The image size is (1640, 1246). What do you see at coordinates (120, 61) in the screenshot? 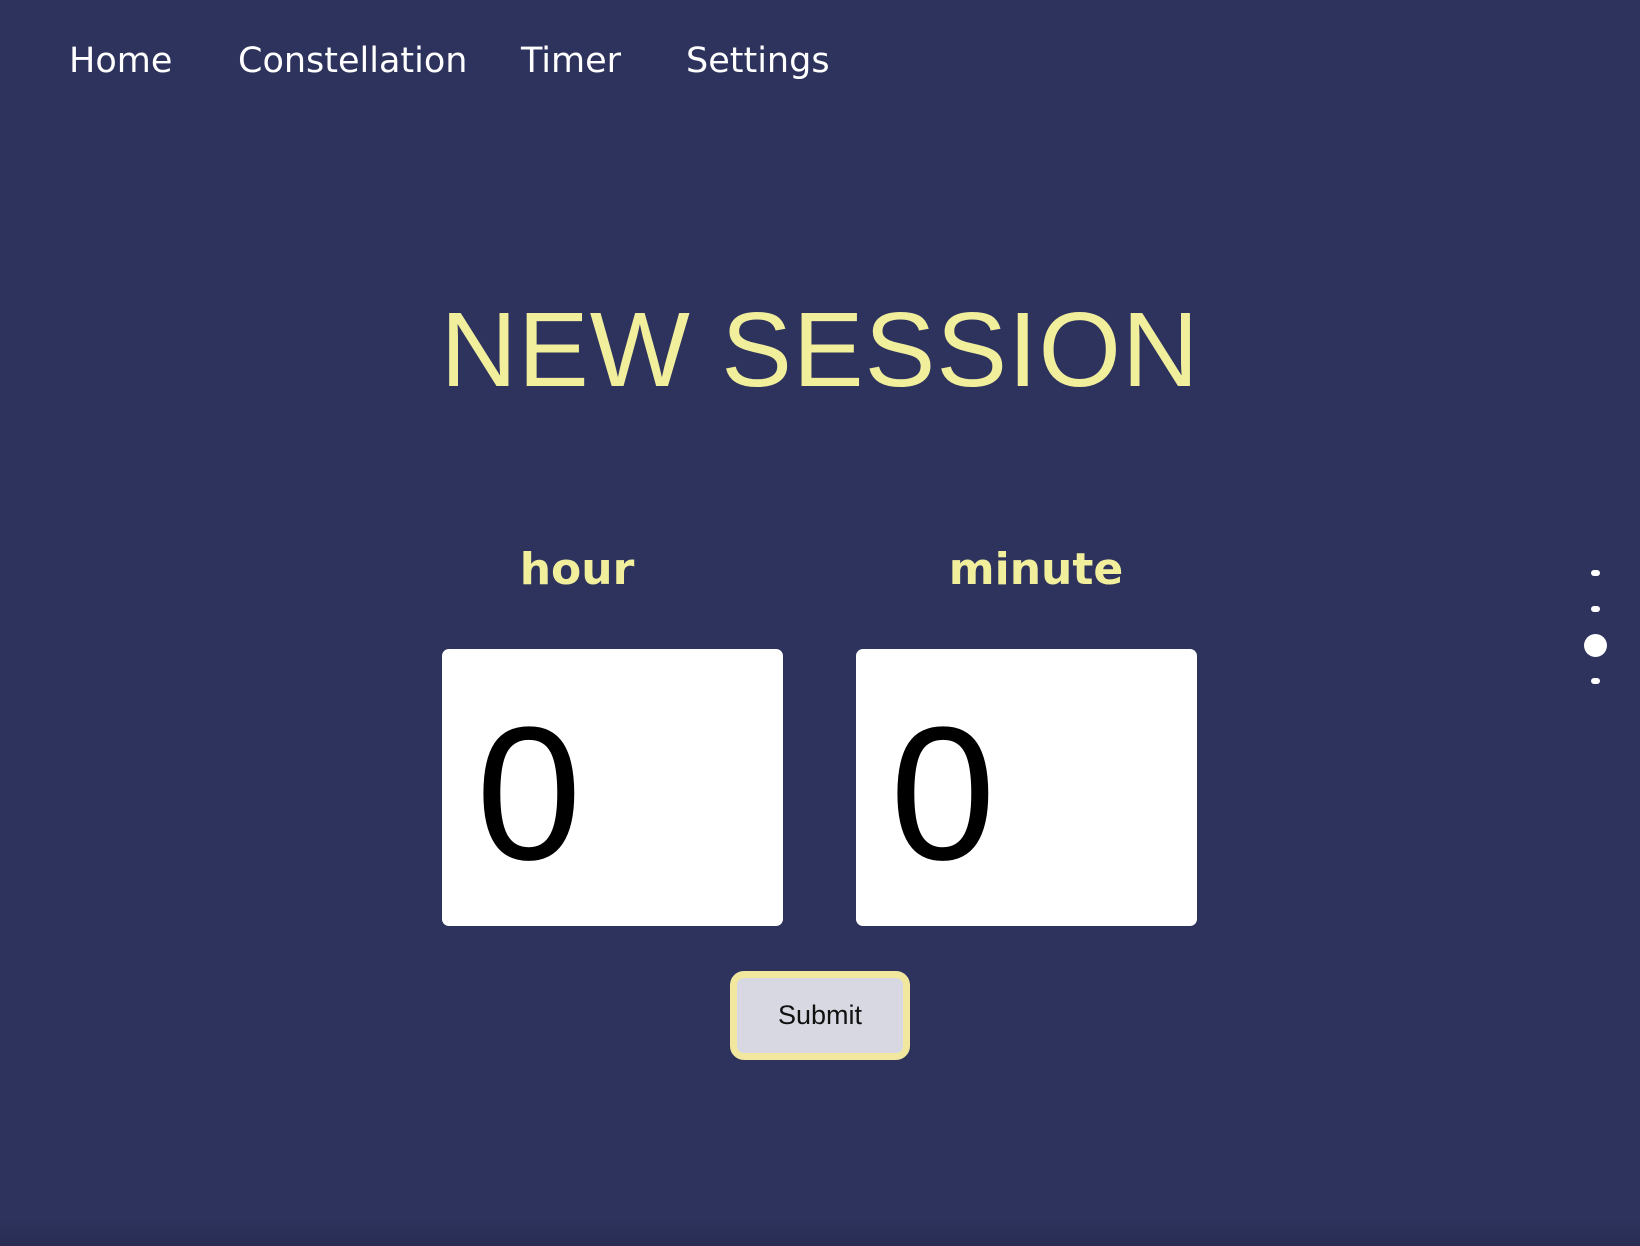
I see `nav-home-link: Home` at bounding box center [120, 61].